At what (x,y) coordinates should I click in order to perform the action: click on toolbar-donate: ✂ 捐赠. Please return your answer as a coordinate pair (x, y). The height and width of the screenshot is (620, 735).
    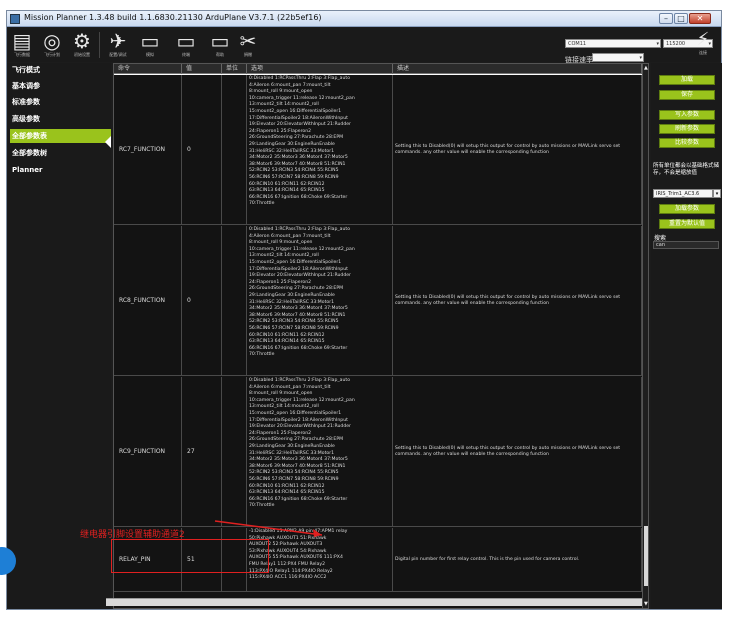
    Looking at the image, I should click on (248, 45).